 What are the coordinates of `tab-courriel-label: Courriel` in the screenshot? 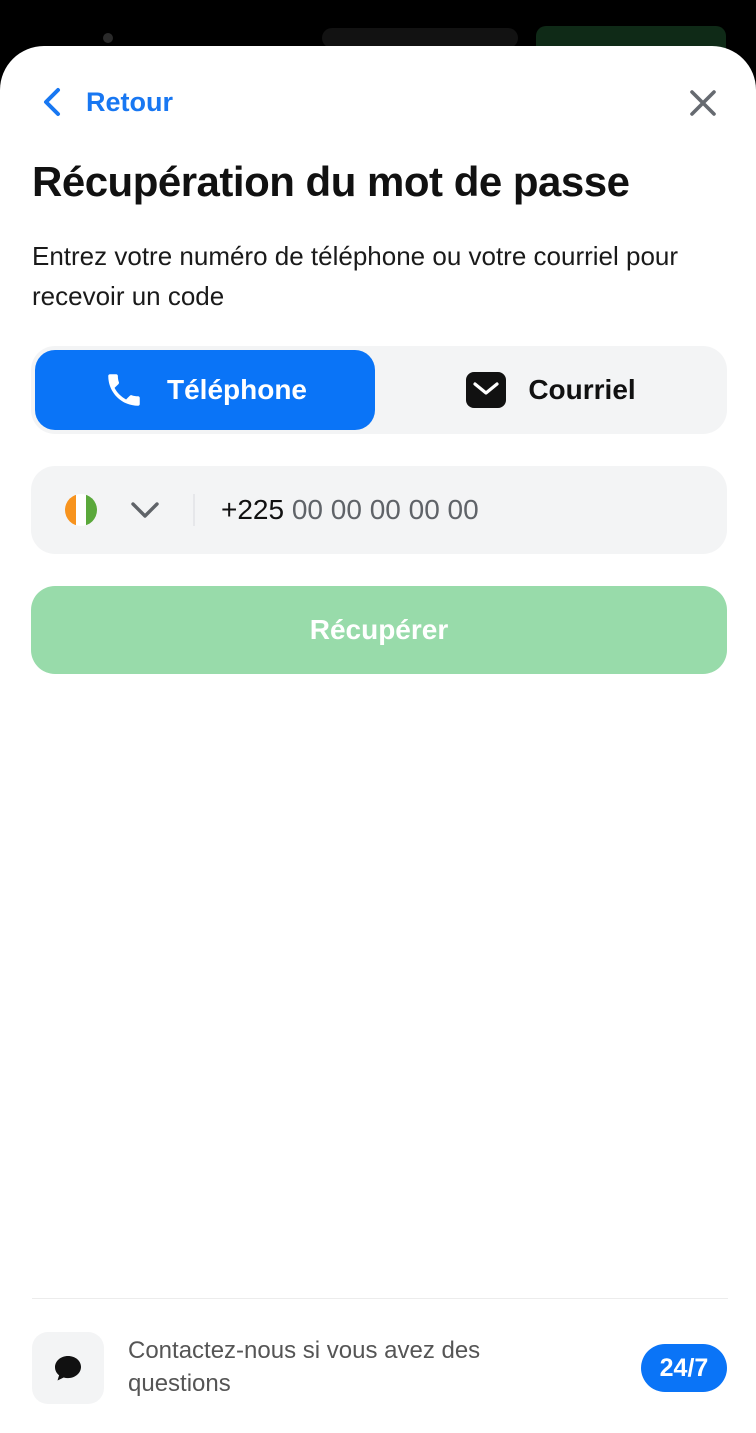 It's located at (582, 389).